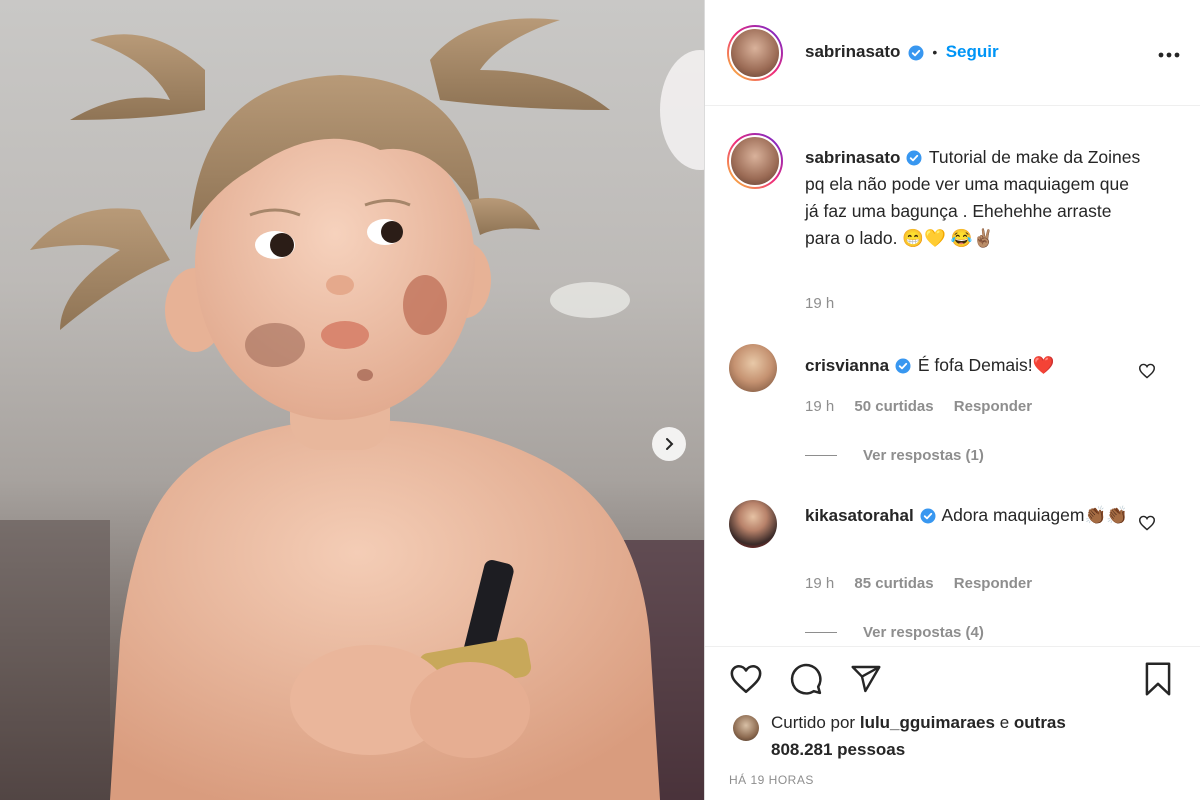 This screenshot has height=800, width=1200. Describe the element at coordinates (893, 583) in the screenshot. I see `comment-likes: 85 curtidas` at that location.